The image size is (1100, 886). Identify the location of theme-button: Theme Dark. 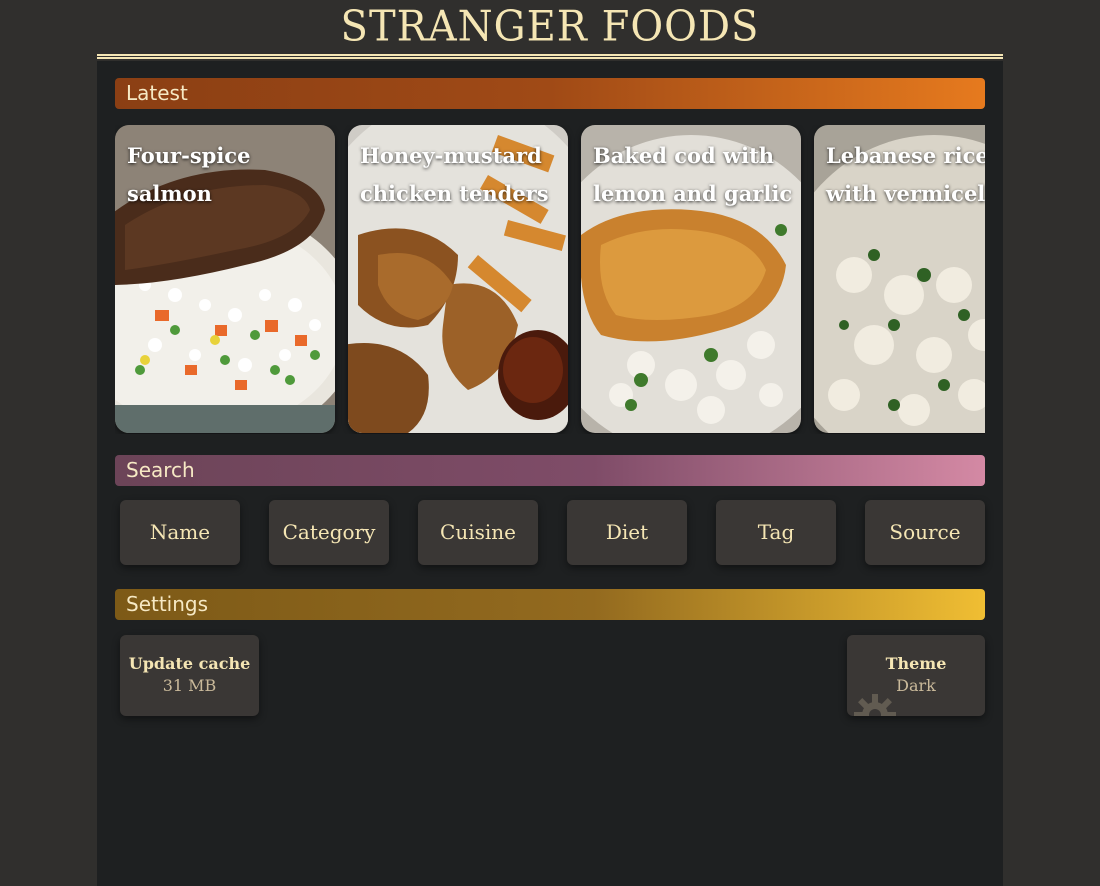
(916, 675).